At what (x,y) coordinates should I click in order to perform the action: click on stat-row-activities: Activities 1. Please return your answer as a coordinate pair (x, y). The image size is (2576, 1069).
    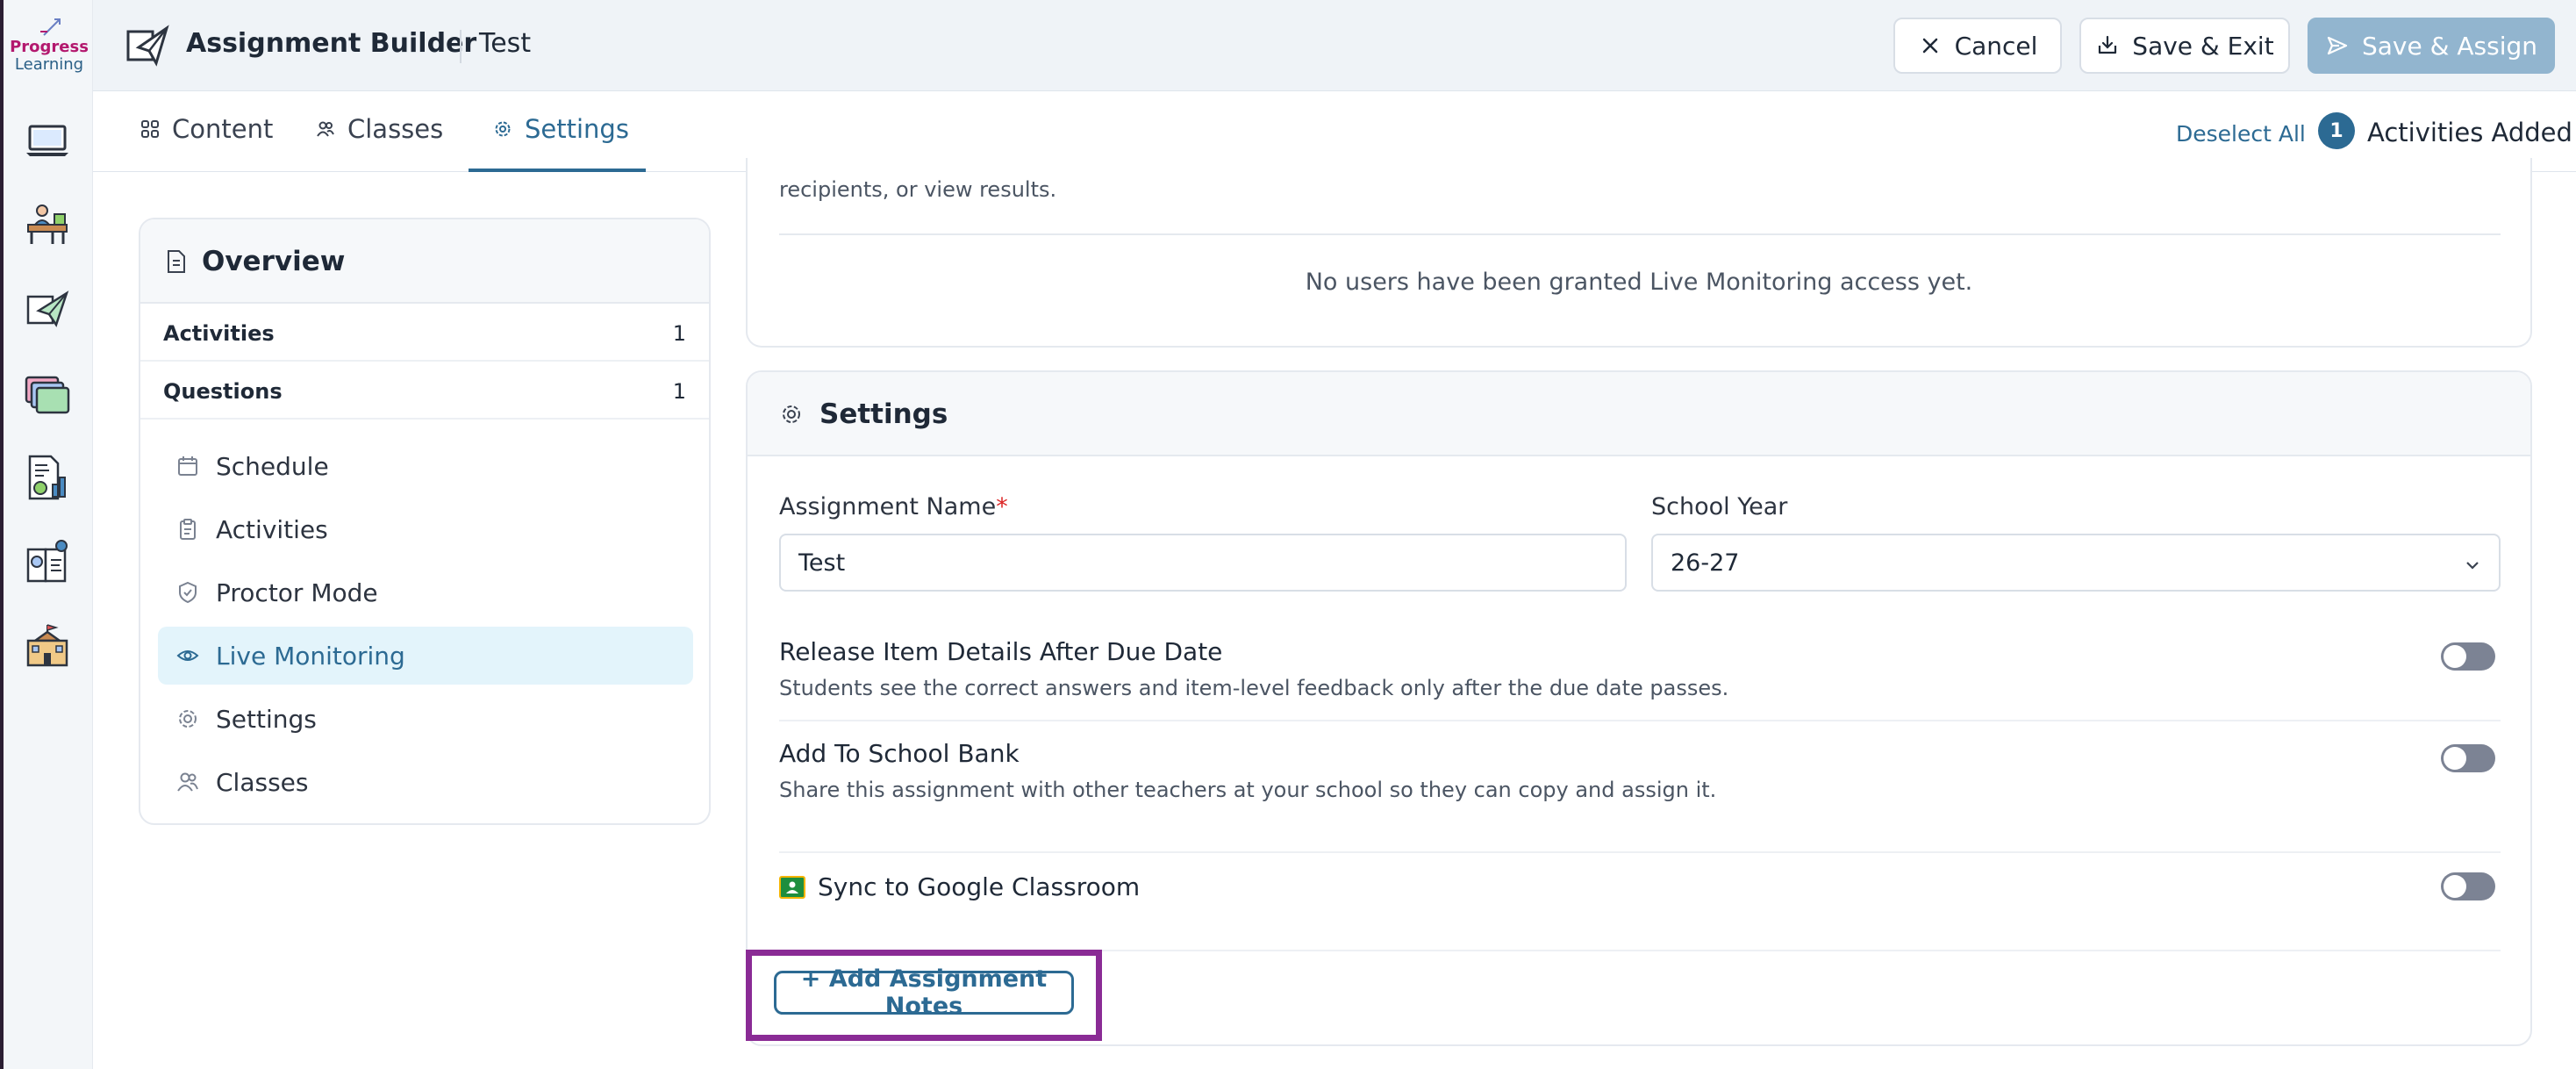
    Looking at the image, I should click on (424, 333).